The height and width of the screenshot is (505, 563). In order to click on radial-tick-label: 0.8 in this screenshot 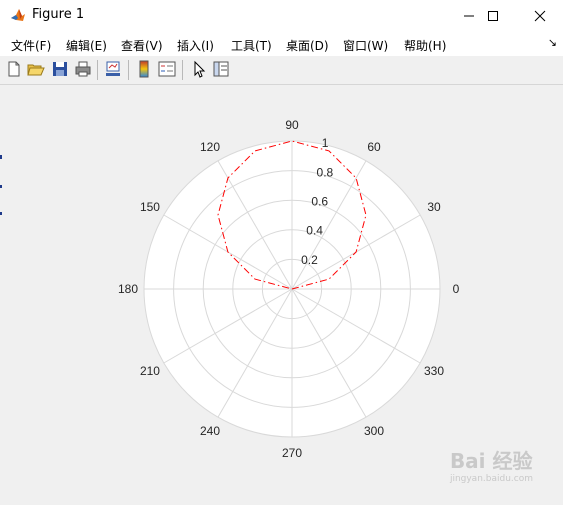, I will do `click(325, 172)`.